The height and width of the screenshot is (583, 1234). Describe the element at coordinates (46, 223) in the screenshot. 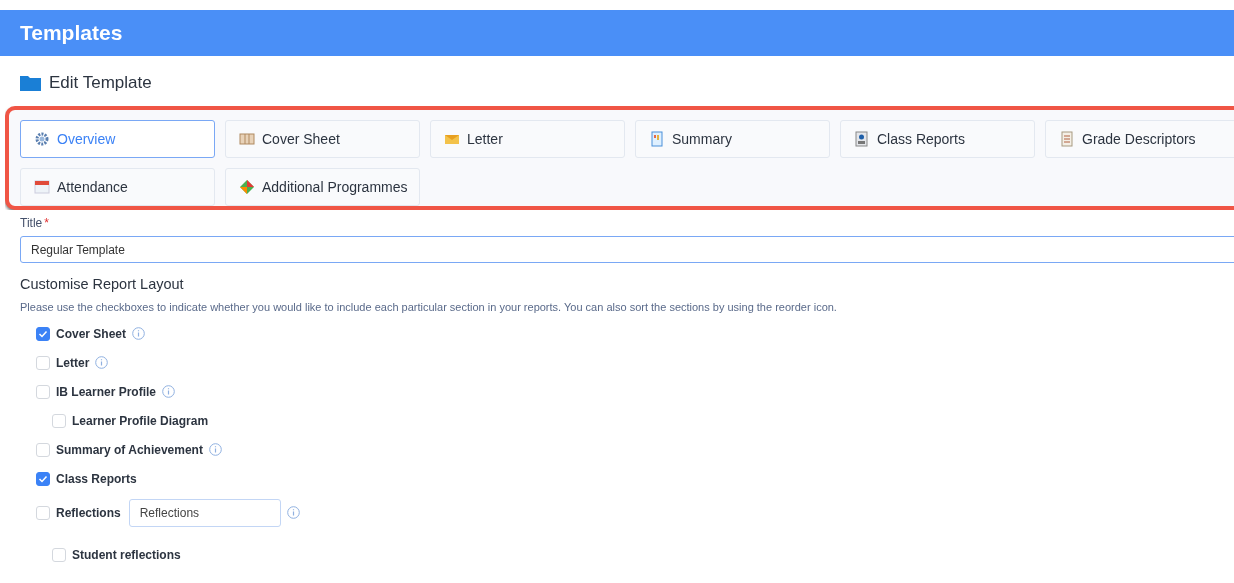

I see `required-mark: *` at that location.